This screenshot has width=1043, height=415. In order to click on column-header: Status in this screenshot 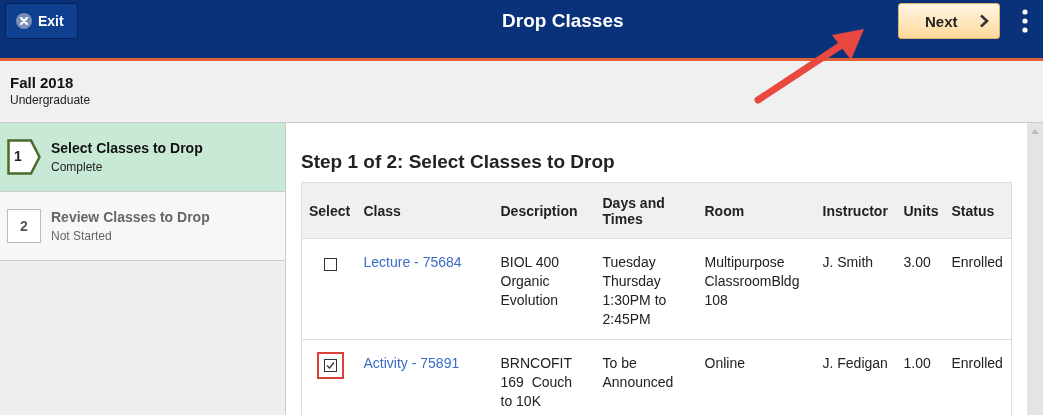, I will do `click(979, 210)`.